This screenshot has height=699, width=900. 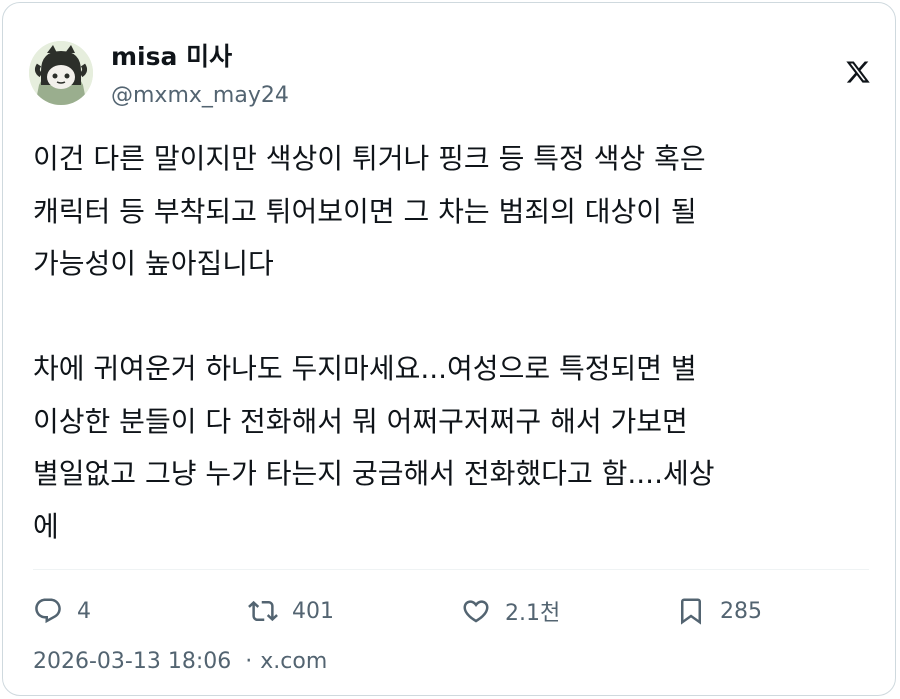 I want to click on avatar-cartoon-icon, so click(x=61, y=73).